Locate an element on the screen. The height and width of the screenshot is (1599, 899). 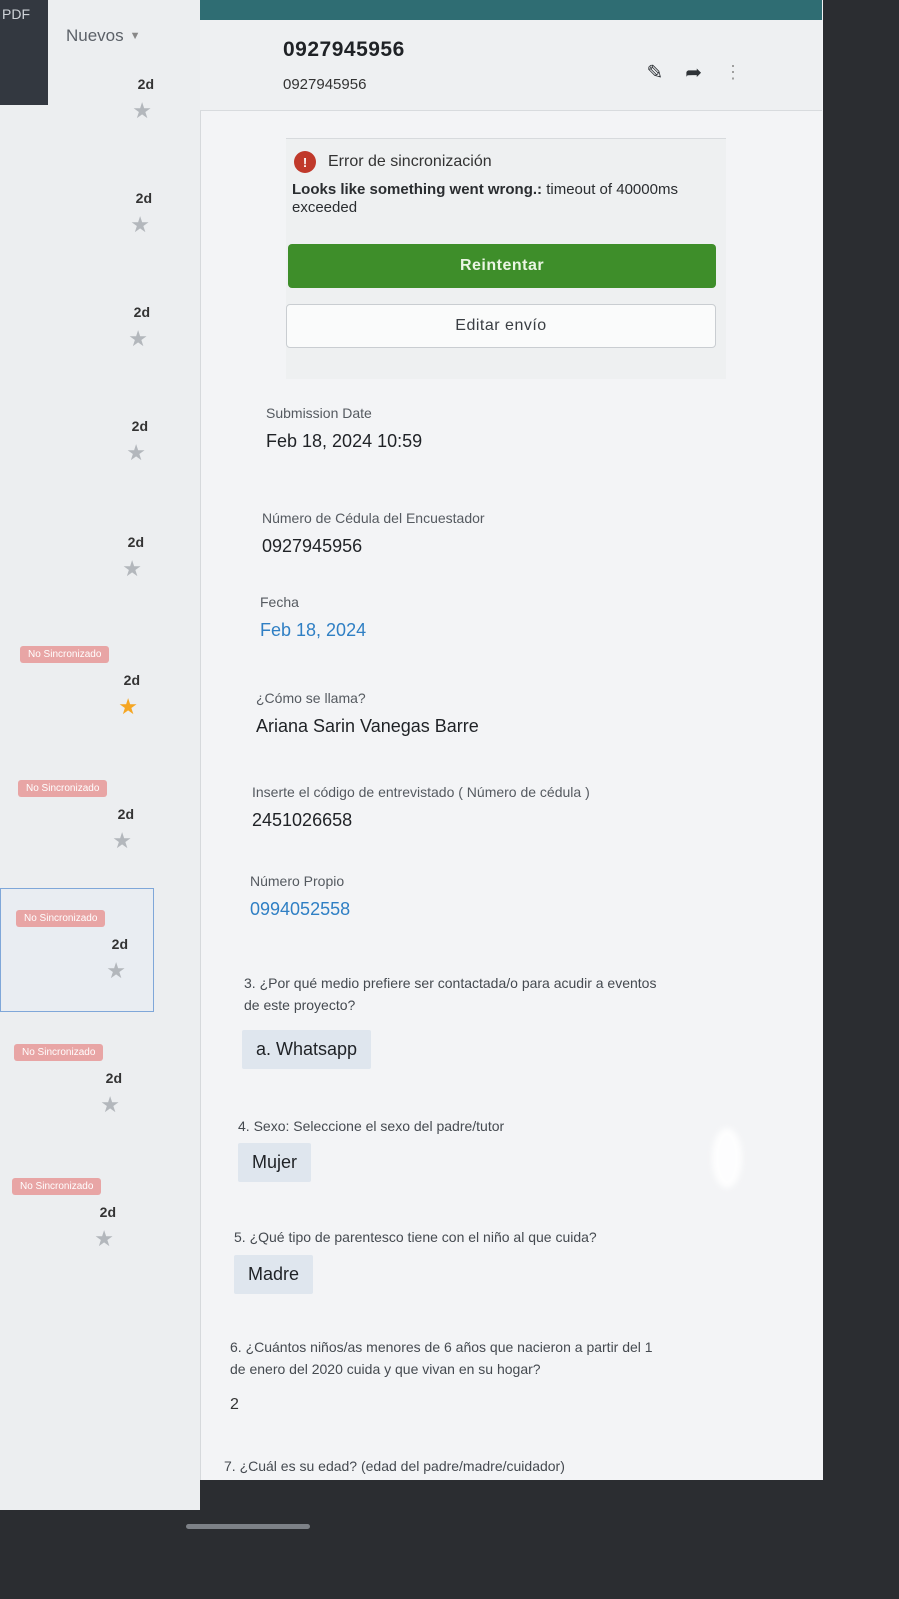
more-icon: ⋮ is located at coordinates (733, 72).